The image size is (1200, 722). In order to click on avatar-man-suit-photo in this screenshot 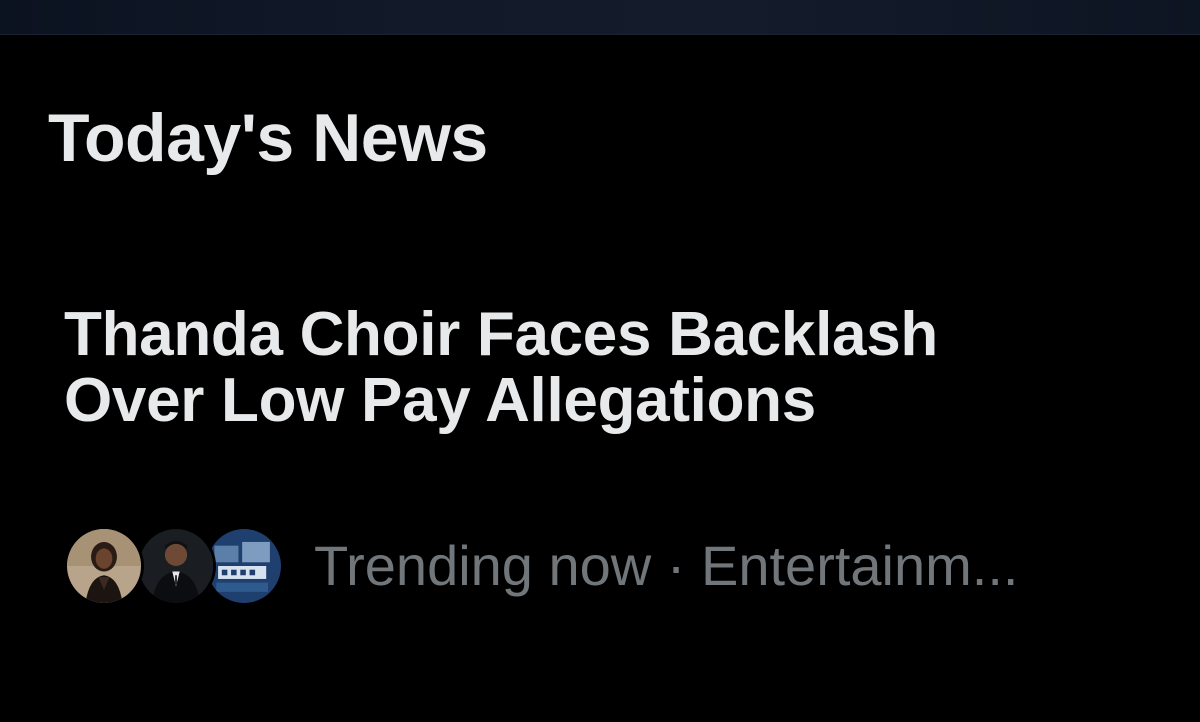, I will do `click(176, 566)`.